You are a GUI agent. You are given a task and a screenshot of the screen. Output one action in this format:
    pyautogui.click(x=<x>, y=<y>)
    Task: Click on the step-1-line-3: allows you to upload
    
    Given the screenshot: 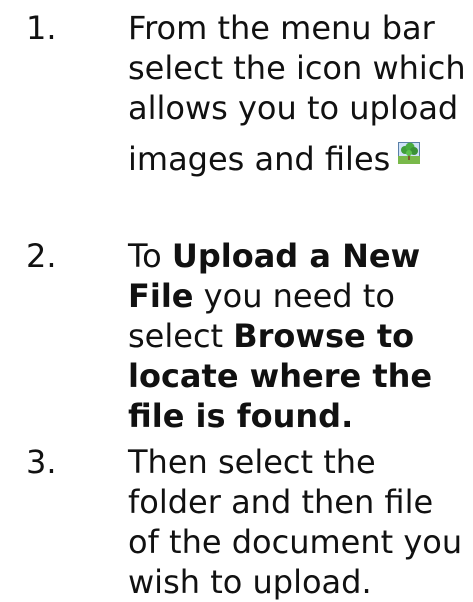 What is the action you would take?
    pyautogui.click(x=293, y=108)
    